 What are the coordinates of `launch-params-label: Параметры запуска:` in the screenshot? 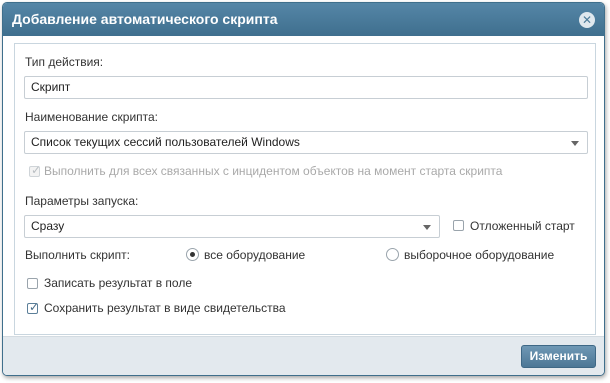 It's located at (82, 201).